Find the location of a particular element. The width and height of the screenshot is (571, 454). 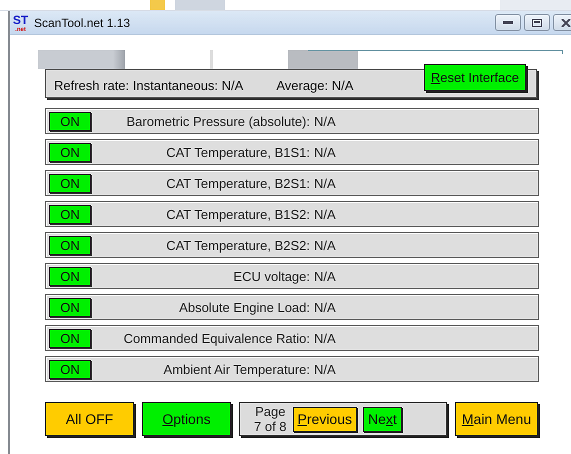

minimize-icon is located at coordinates (508, 22).